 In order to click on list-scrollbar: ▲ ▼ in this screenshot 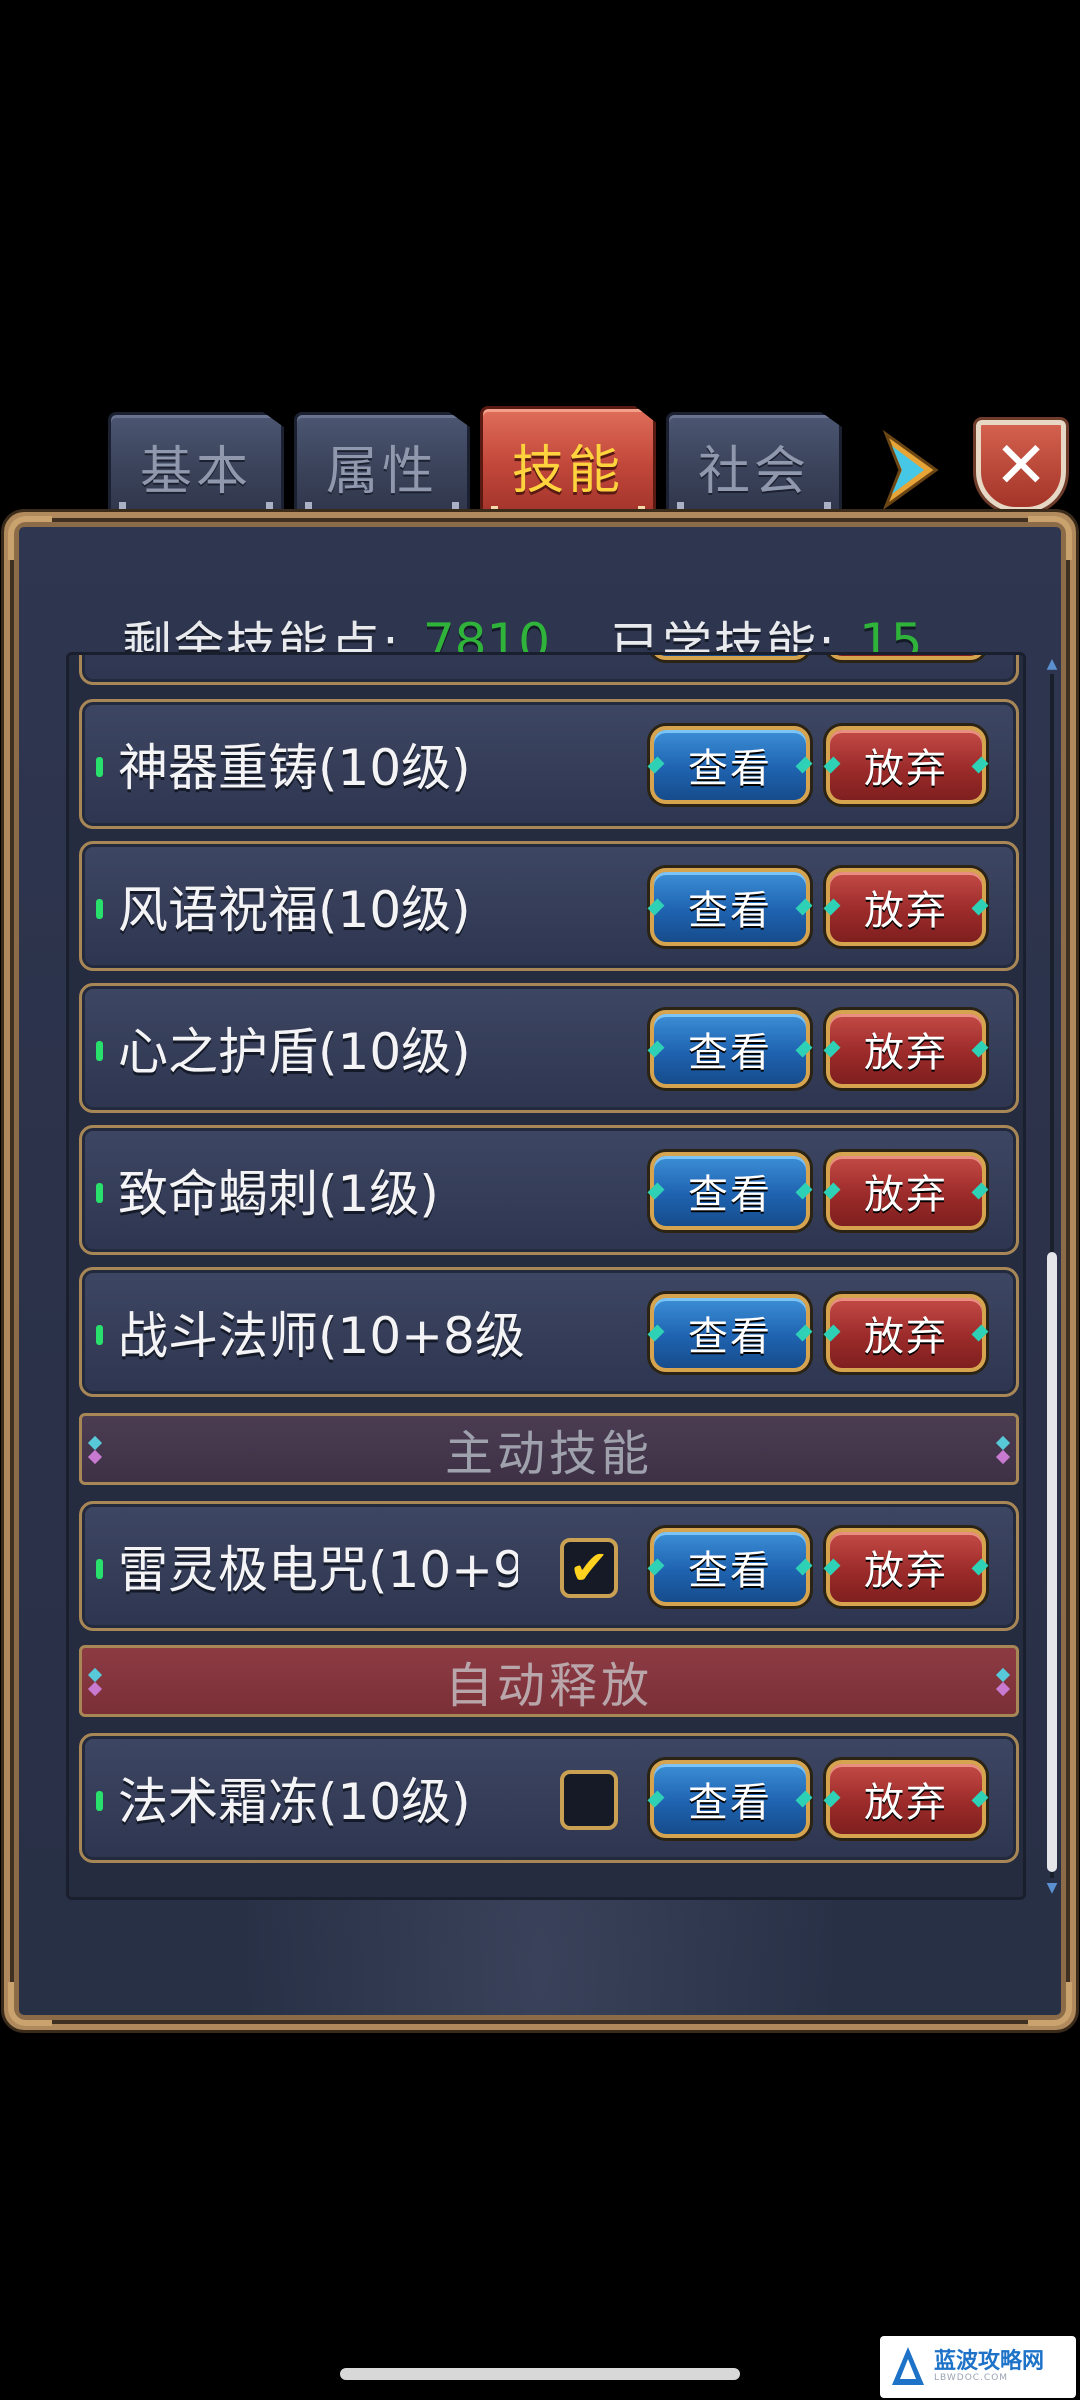, I will do `click(1052, 1276)`.